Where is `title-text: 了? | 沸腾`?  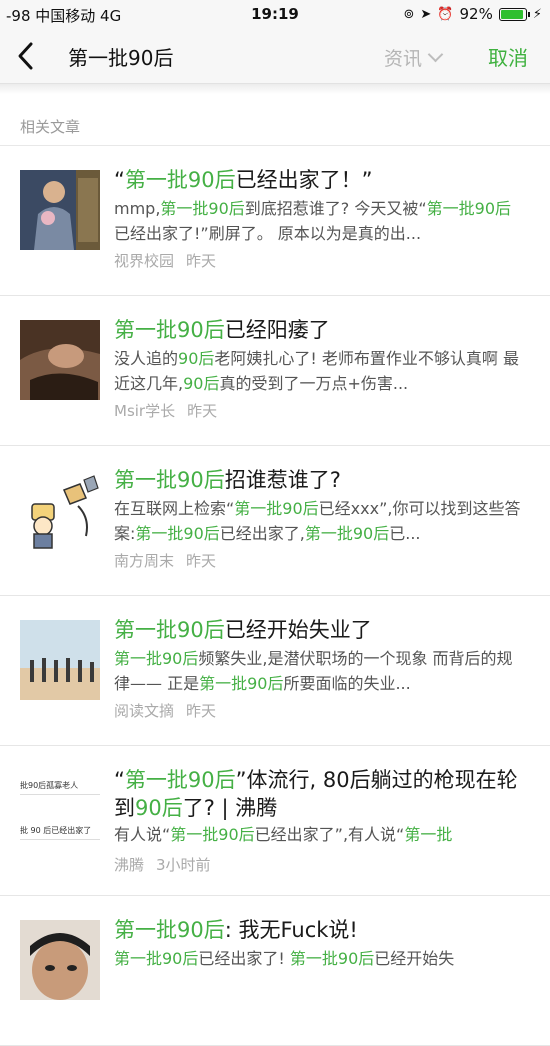
title-text: 了? | 沸腾 is located at coordinates (230, 808).